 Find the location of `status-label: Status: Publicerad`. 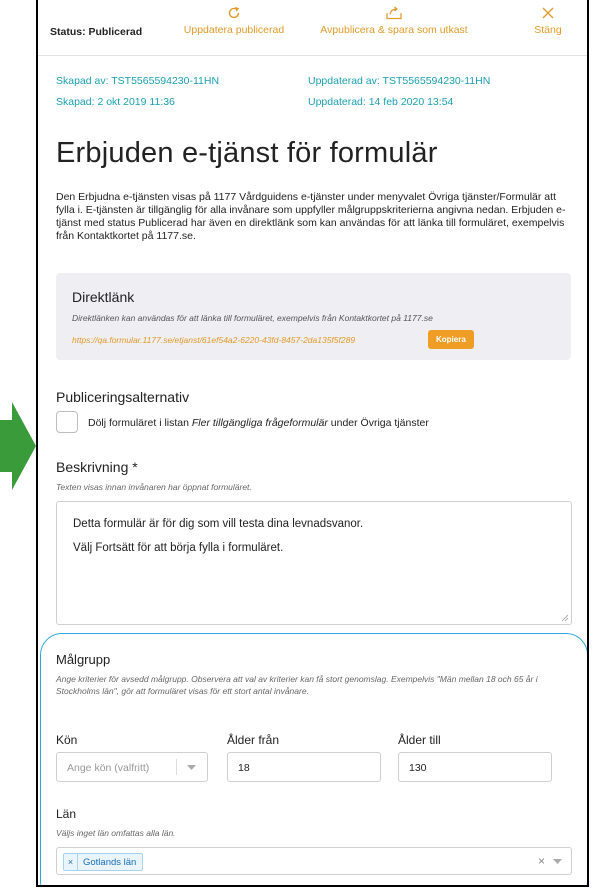

status-label: Status: Publicerad is located at coordinates (96, 32).